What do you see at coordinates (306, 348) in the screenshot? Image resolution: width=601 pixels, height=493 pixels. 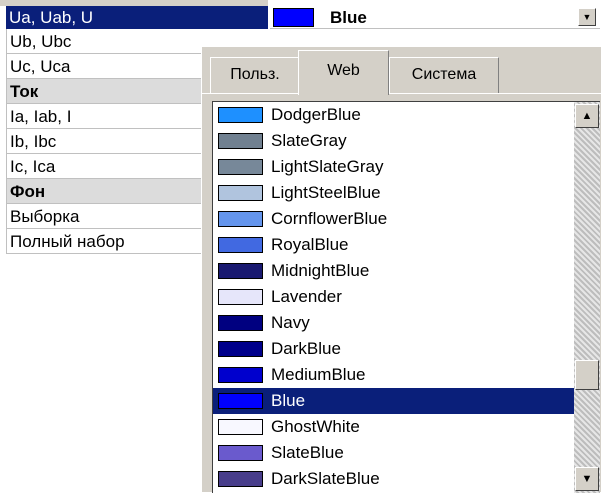 I see `color-name: DarkBlue` at bounding box center [306, 348].